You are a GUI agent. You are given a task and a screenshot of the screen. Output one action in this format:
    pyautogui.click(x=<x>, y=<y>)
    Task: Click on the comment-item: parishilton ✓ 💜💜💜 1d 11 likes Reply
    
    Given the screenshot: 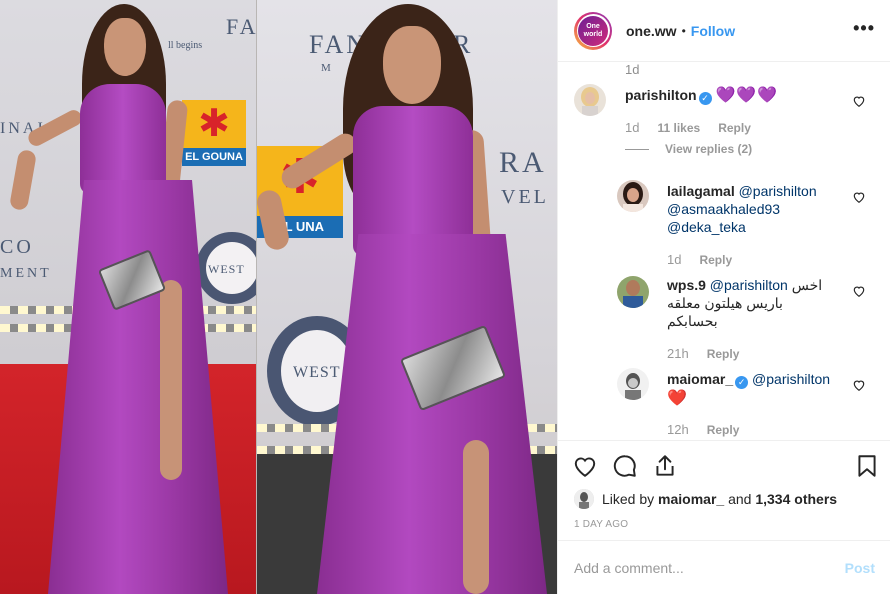 What is the action you would take?
    pyautogui.click(x=724, y=102)
    